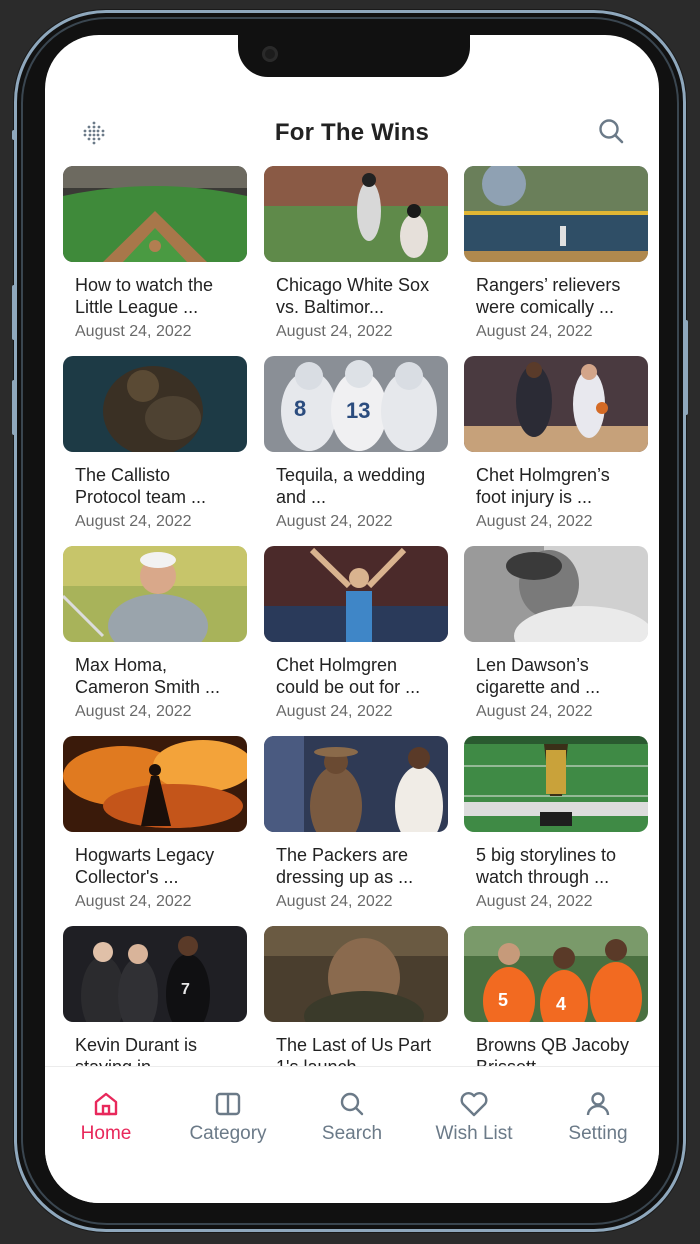 The width and height of the screenshot is (700, 1244). Describe the element at coordinates (598, 1117) in the screenshot. I see `nav-item-setting: Setting` at that location.